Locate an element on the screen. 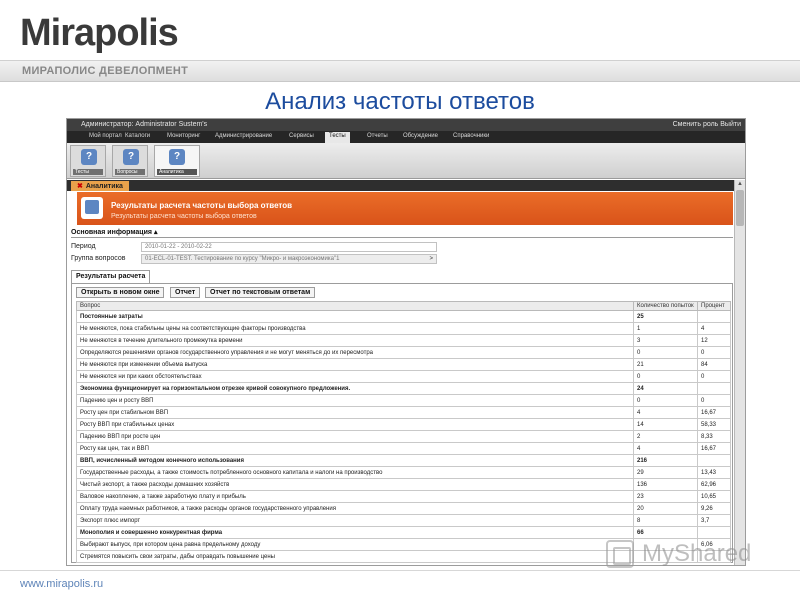  footer-url: www.mirapolis.ru is located at coordinates (61, 584).